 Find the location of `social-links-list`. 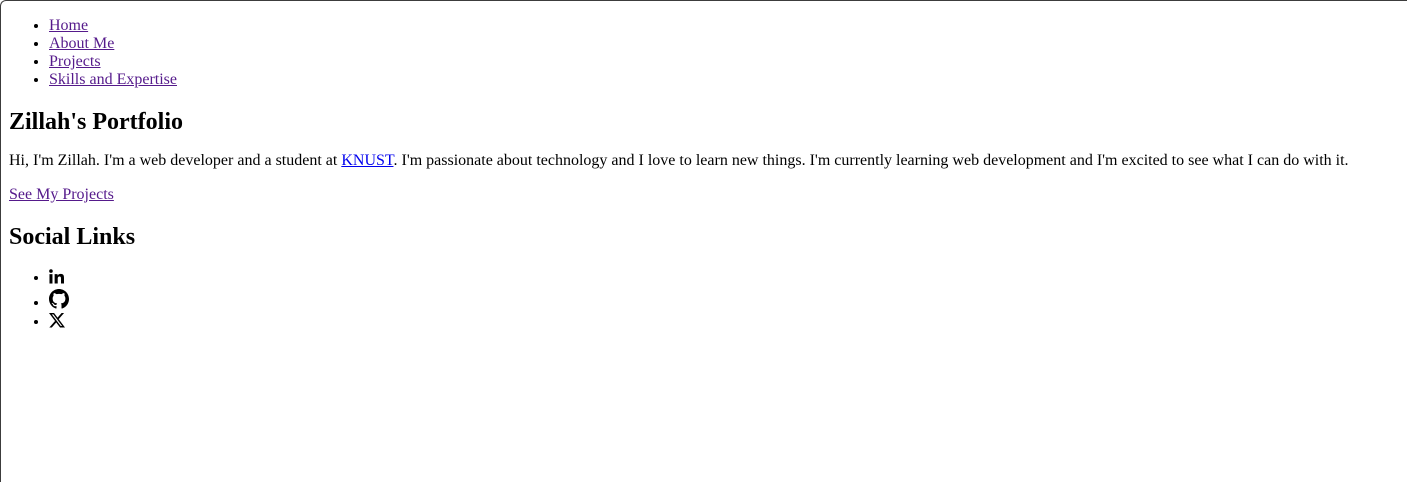

social-links-list is located at coordinates (704, 300).